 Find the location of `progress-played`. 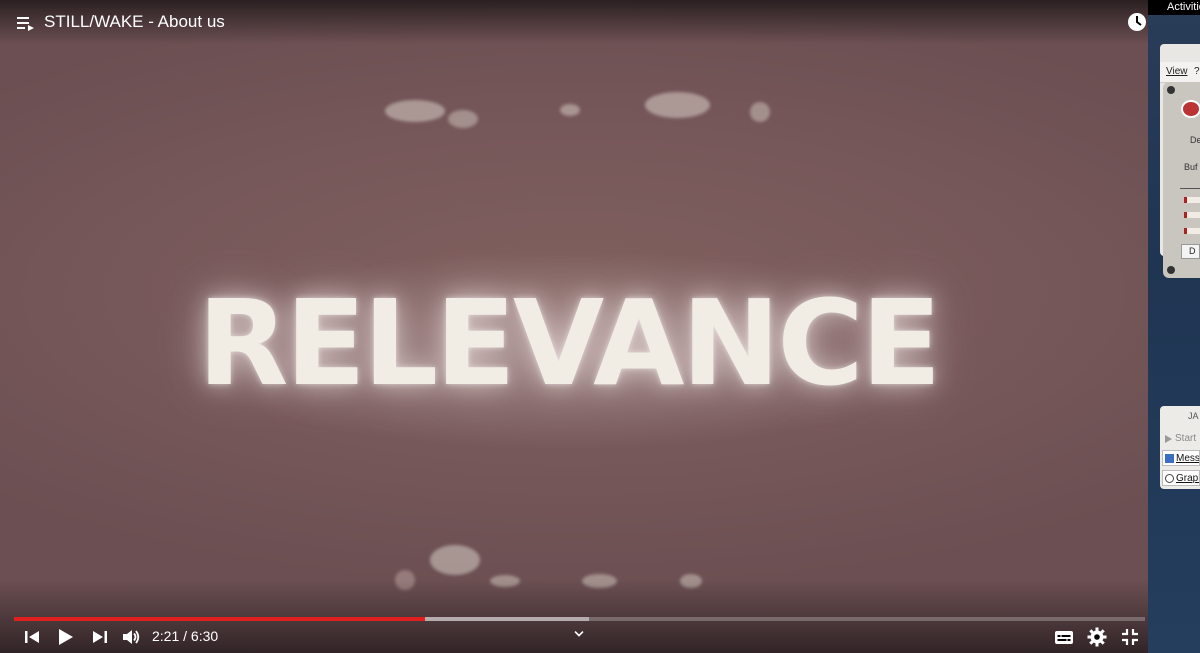

progress-played is located at coordinates (219, 619).